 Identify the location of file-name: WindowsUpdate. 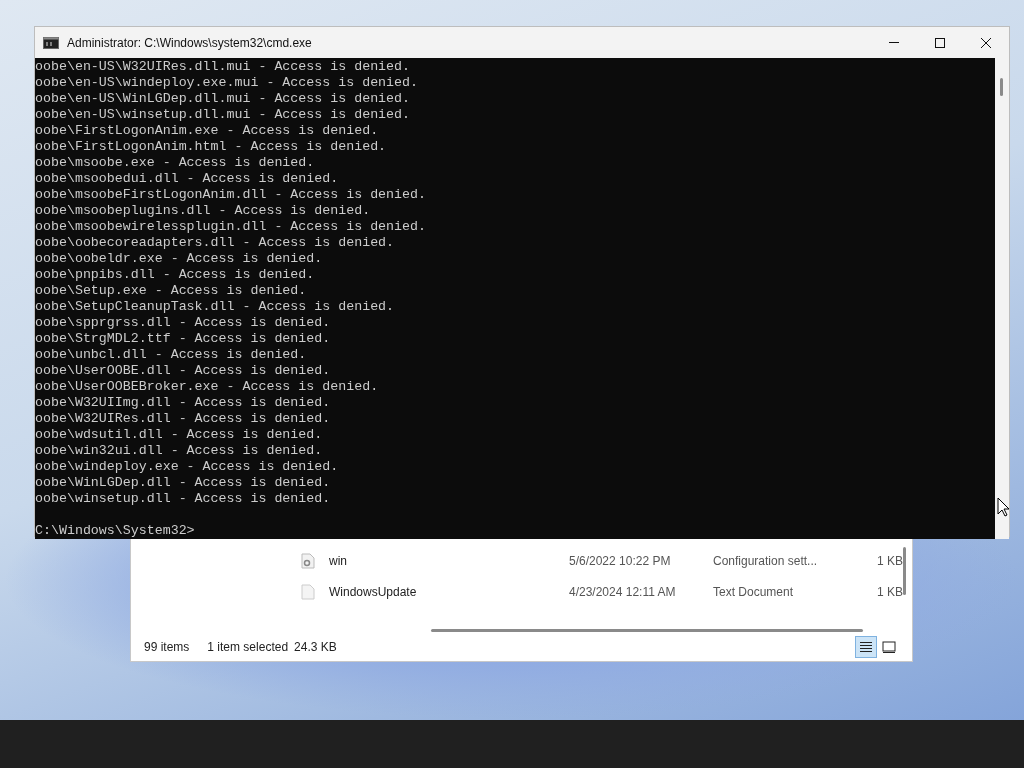
(449, 591).